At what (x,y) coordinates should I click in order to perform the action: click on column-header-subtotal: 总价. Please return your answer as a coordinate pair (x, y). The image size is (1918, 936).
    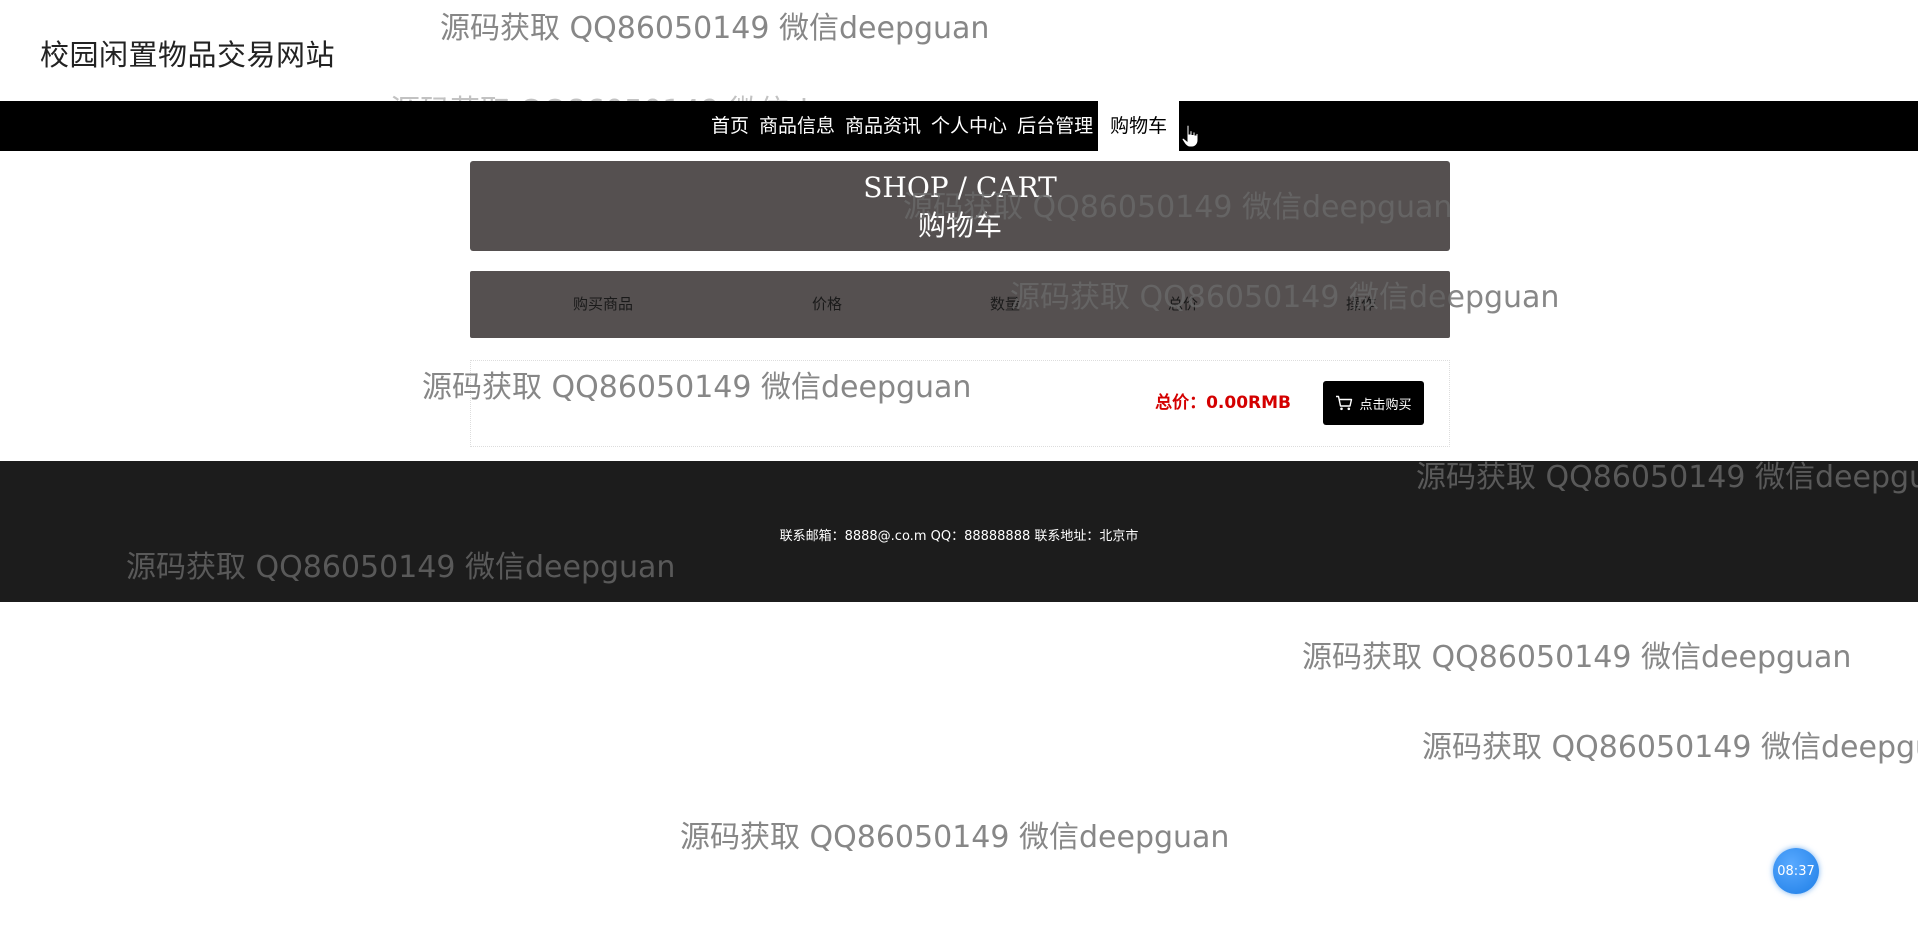
    Looking at the image, I should click on (1183, 304).